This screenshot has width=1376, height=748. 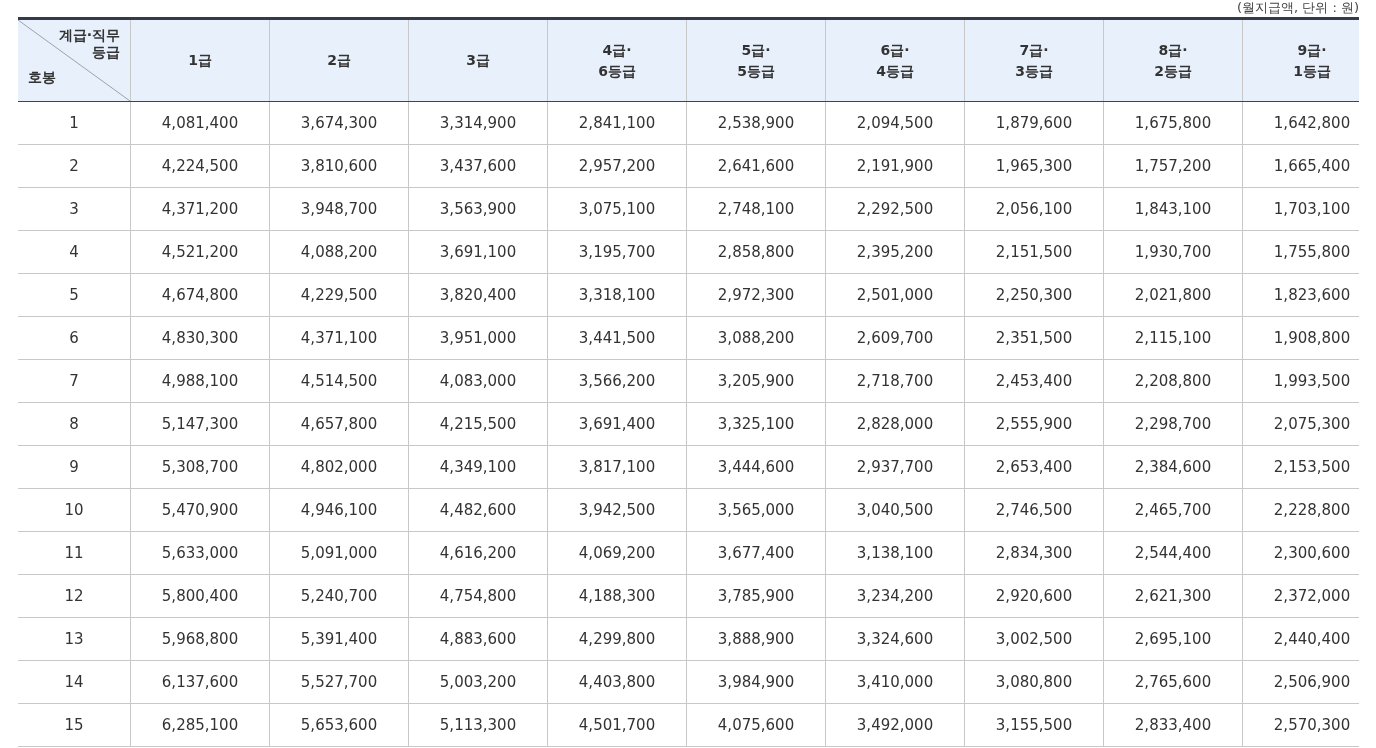 What do you see at coordinates (339, 295) in the screenshot?
I see `salary-cell: 4,229,500` at bounding box center [339, 295].